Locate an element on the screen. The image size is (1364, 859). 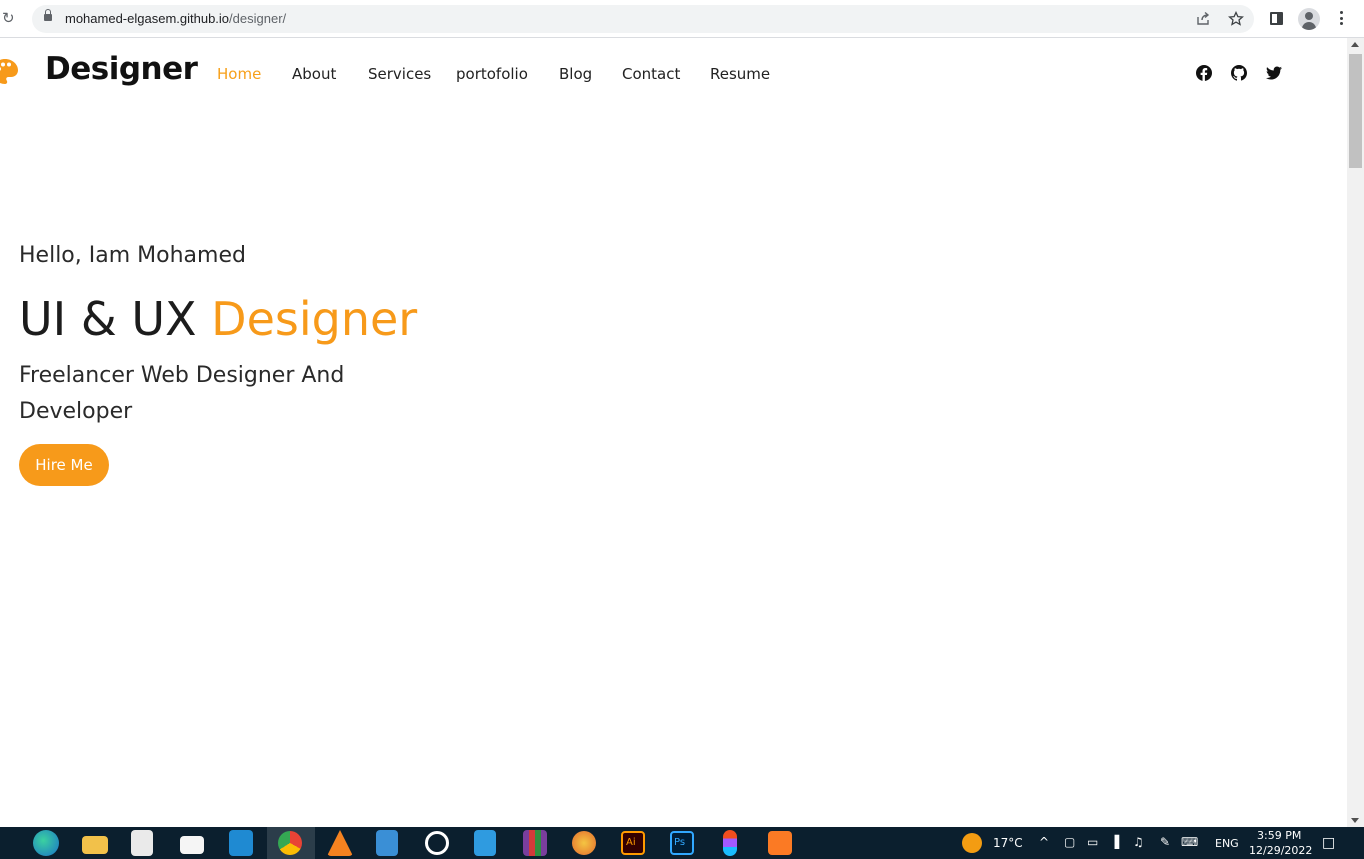
page-scrollbar is located at coordinates (1355, 432).